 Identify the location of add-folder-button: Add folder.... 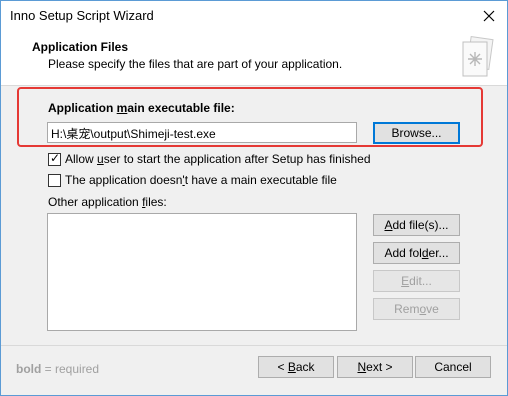
(416, 253).